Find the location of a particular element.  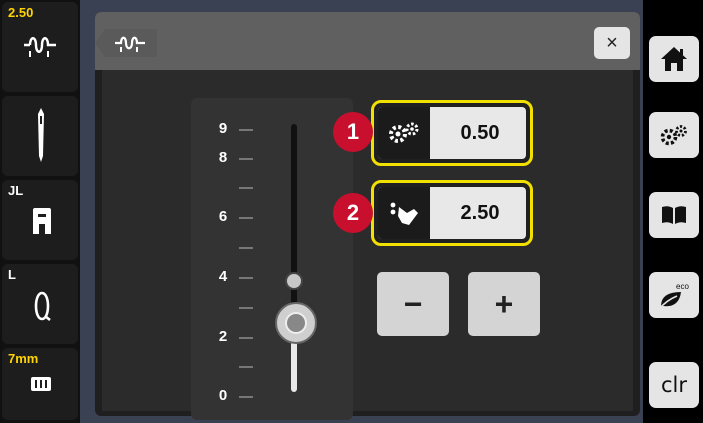

eco-button: eco is located at coordinates (674, 295).